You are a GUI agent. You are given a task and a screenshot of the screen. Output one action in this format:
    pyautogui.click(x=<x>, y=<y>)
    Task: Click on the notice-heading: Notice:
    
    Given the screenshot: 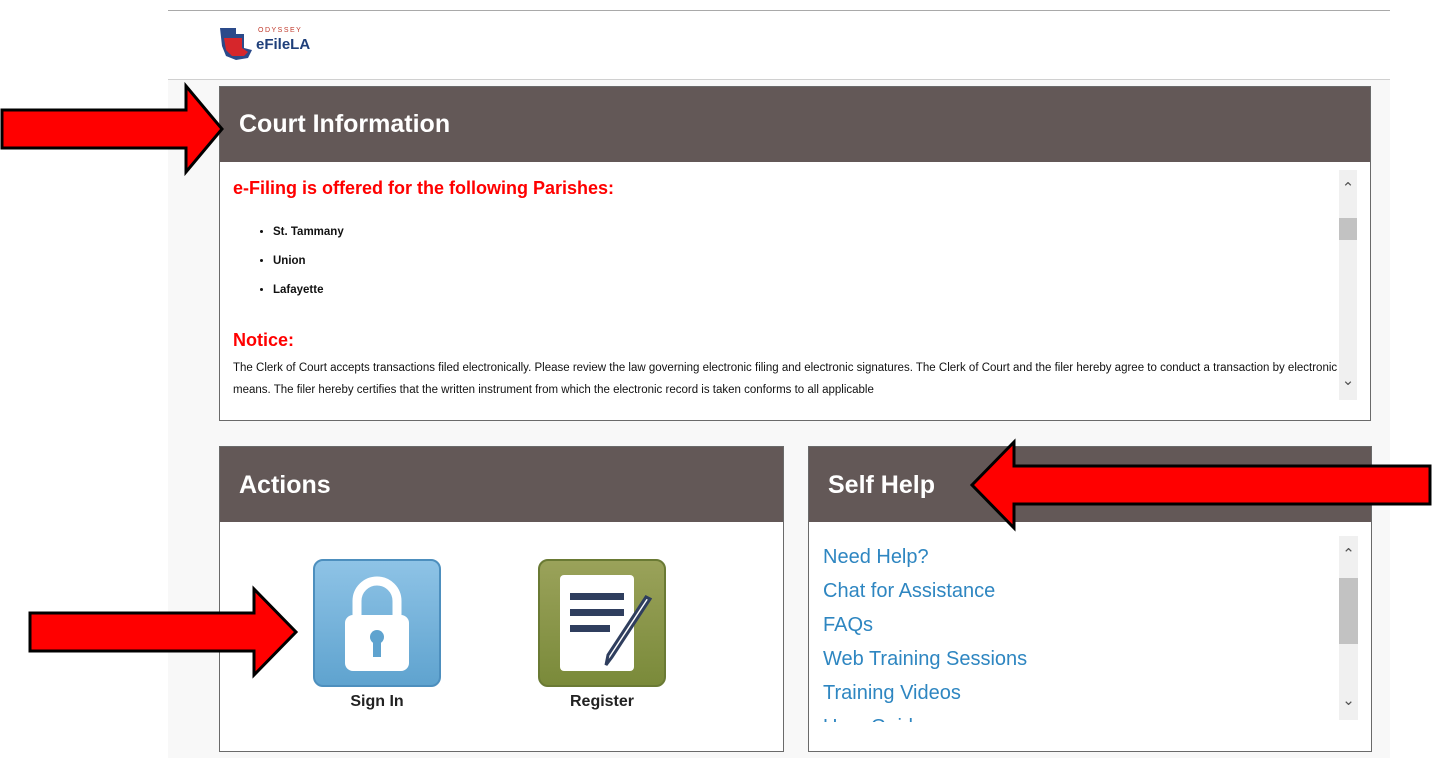 What is the action you would take?
    pyautogui.click(x=264, y=340)
    